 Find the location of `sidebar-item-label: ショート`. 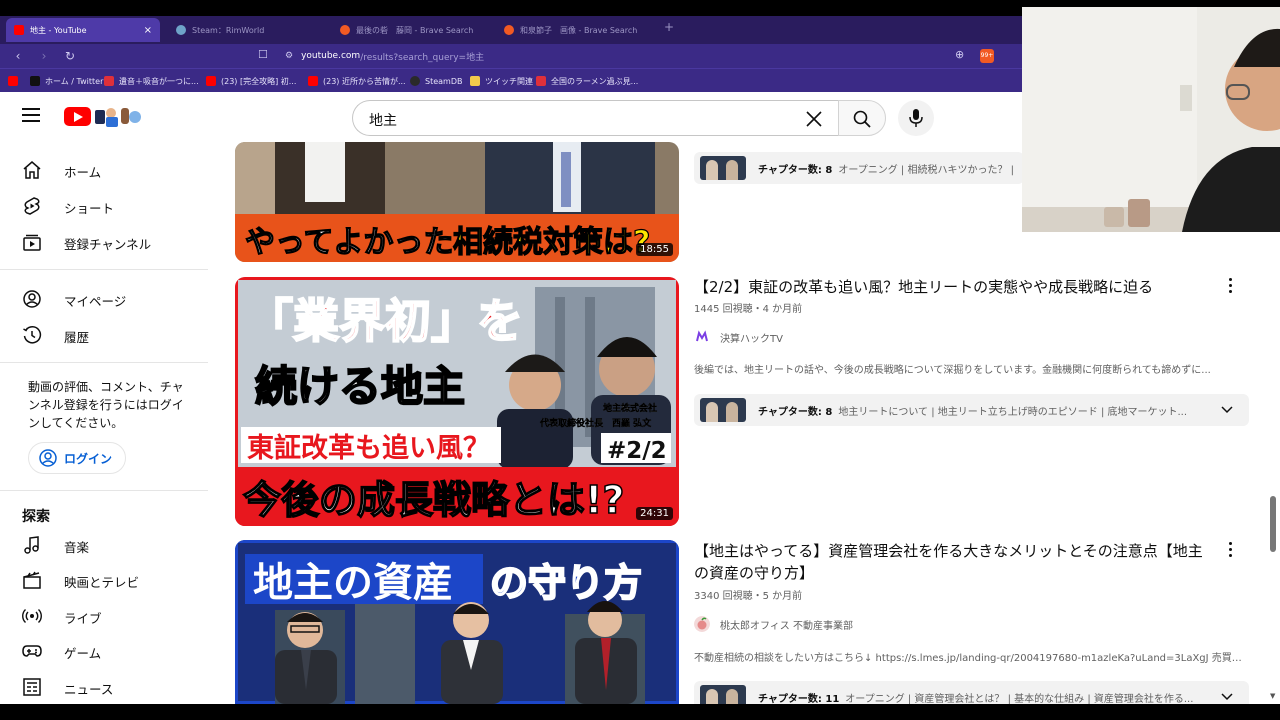

sidebar-item-label: ショート is located at coordinates (89, 208).